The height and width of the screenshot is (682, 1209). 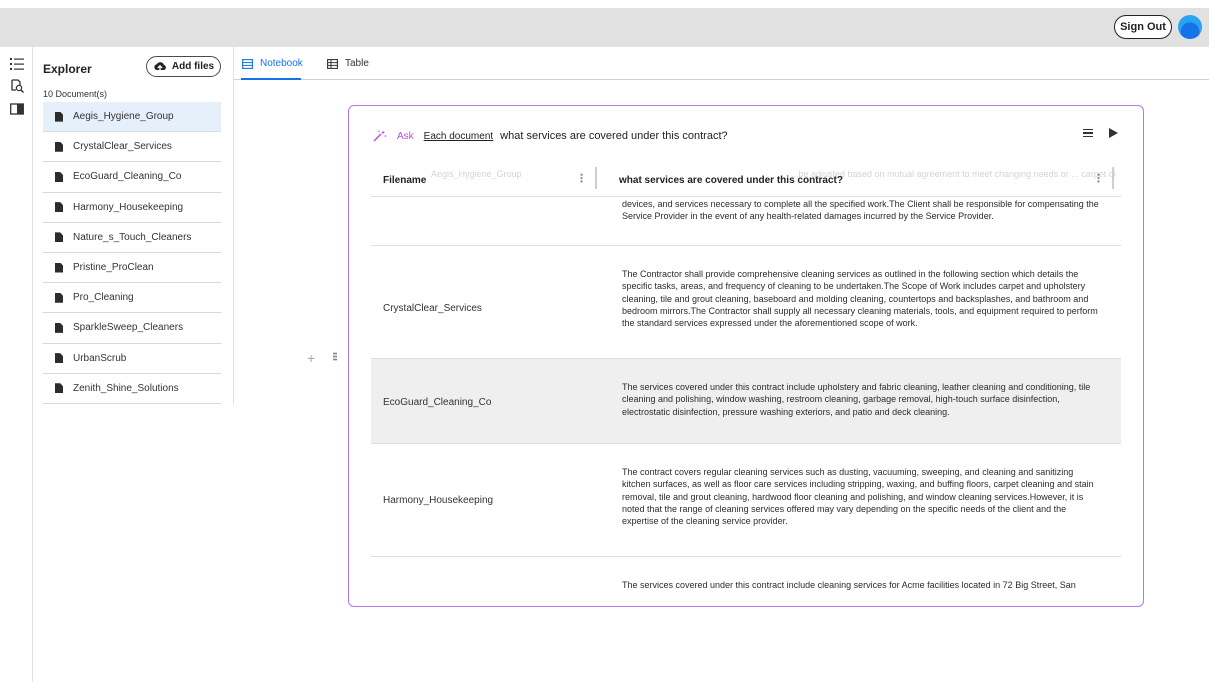 I want to click on row-filename: CrystalClear_Services, so click(x=432, y=308).